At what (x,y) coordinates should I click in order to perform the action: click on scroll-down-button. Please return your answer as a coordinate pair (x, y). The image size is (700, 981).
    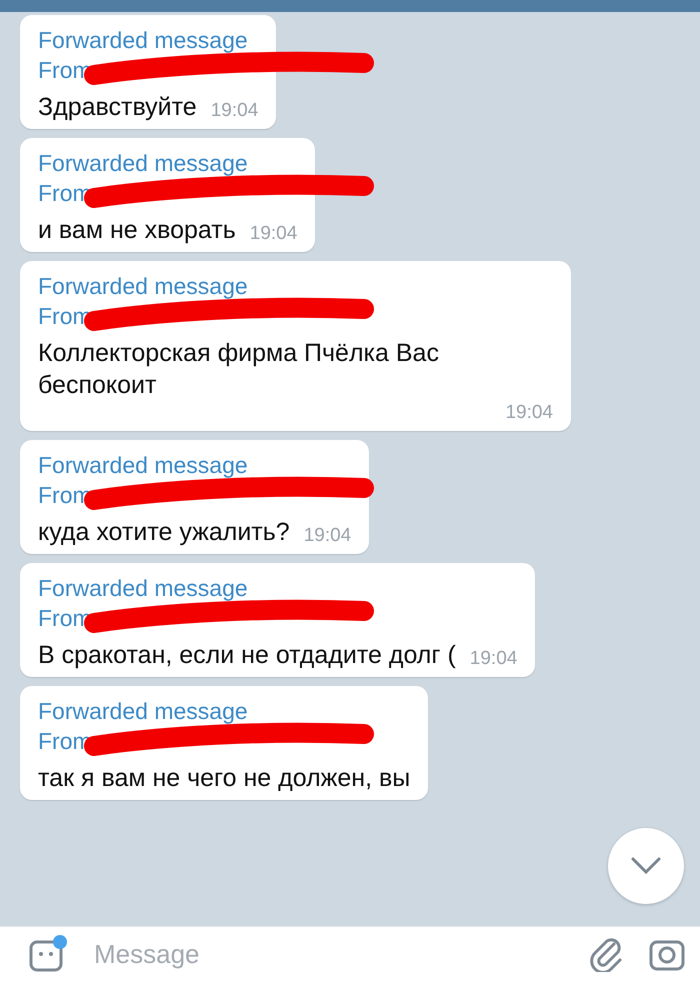
    Looking at the image, I should click on (646, 866).